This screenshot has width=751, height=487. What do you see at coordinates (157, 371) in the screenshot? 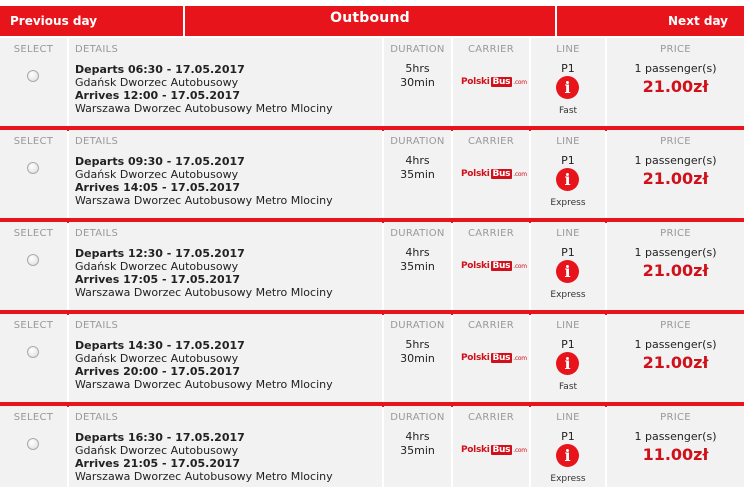
I see `arrival-time: Arrives 20:00 - 17.05.2017` at bounding box center [157, 371].